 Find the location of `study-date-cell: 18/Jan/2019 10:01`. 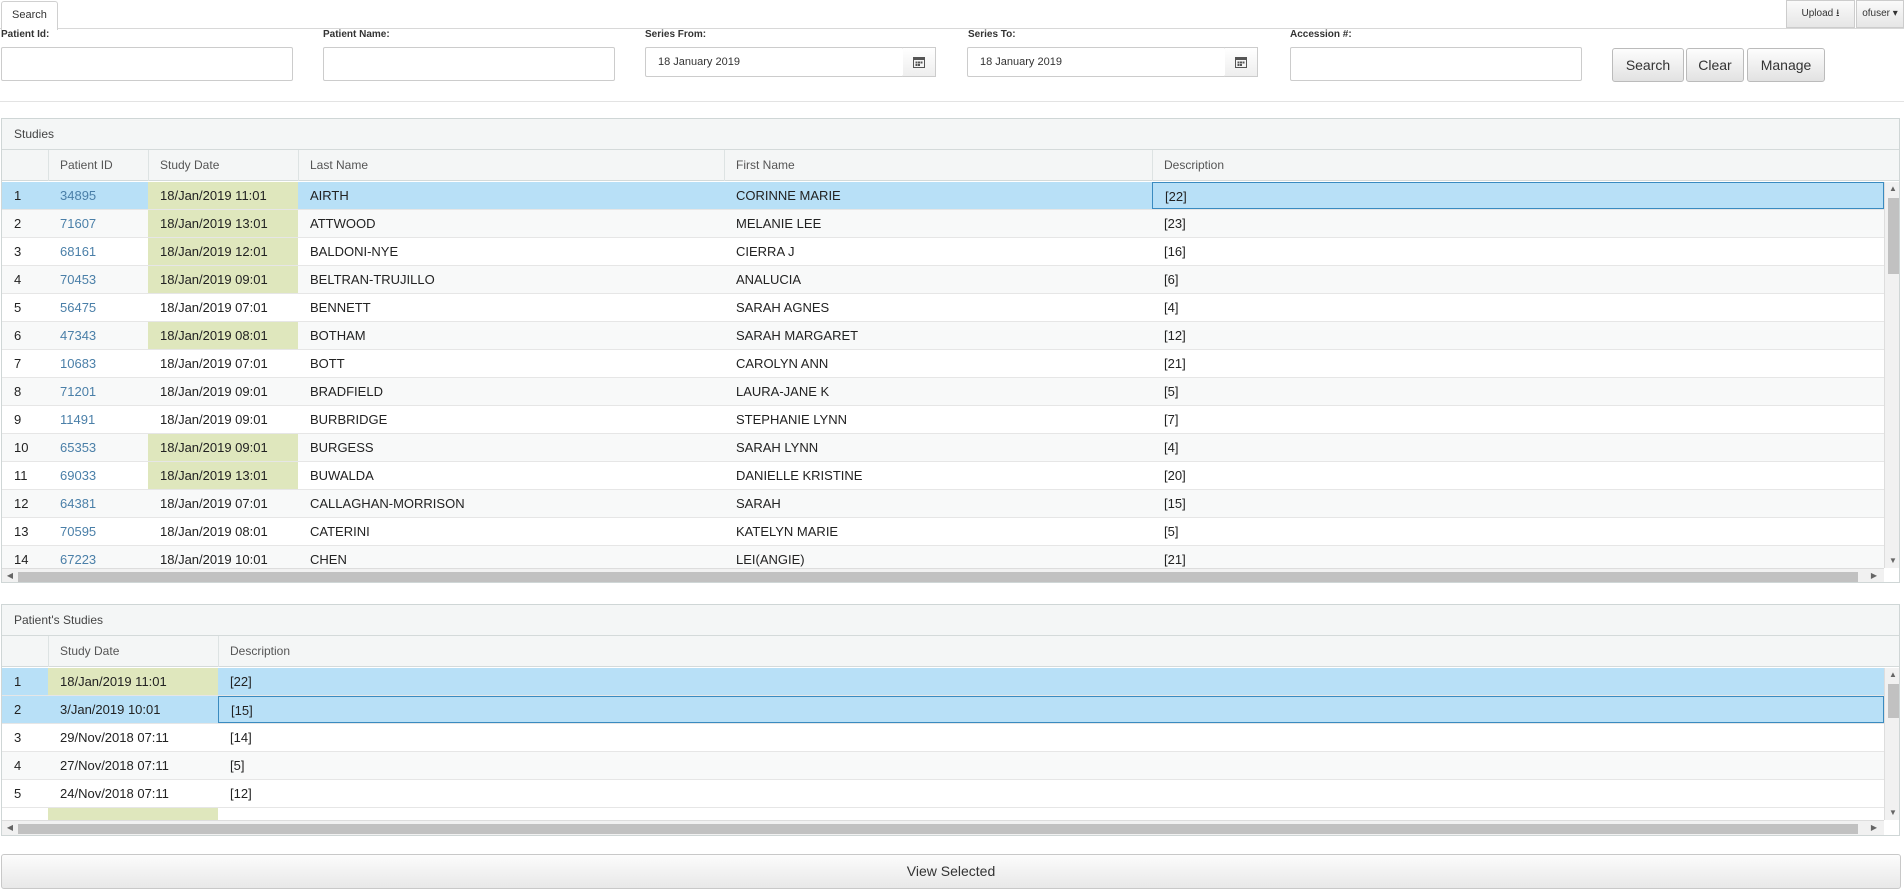

study-date-cell: 18/Jan/2019 10:01 is located at coordinates (214, 559).